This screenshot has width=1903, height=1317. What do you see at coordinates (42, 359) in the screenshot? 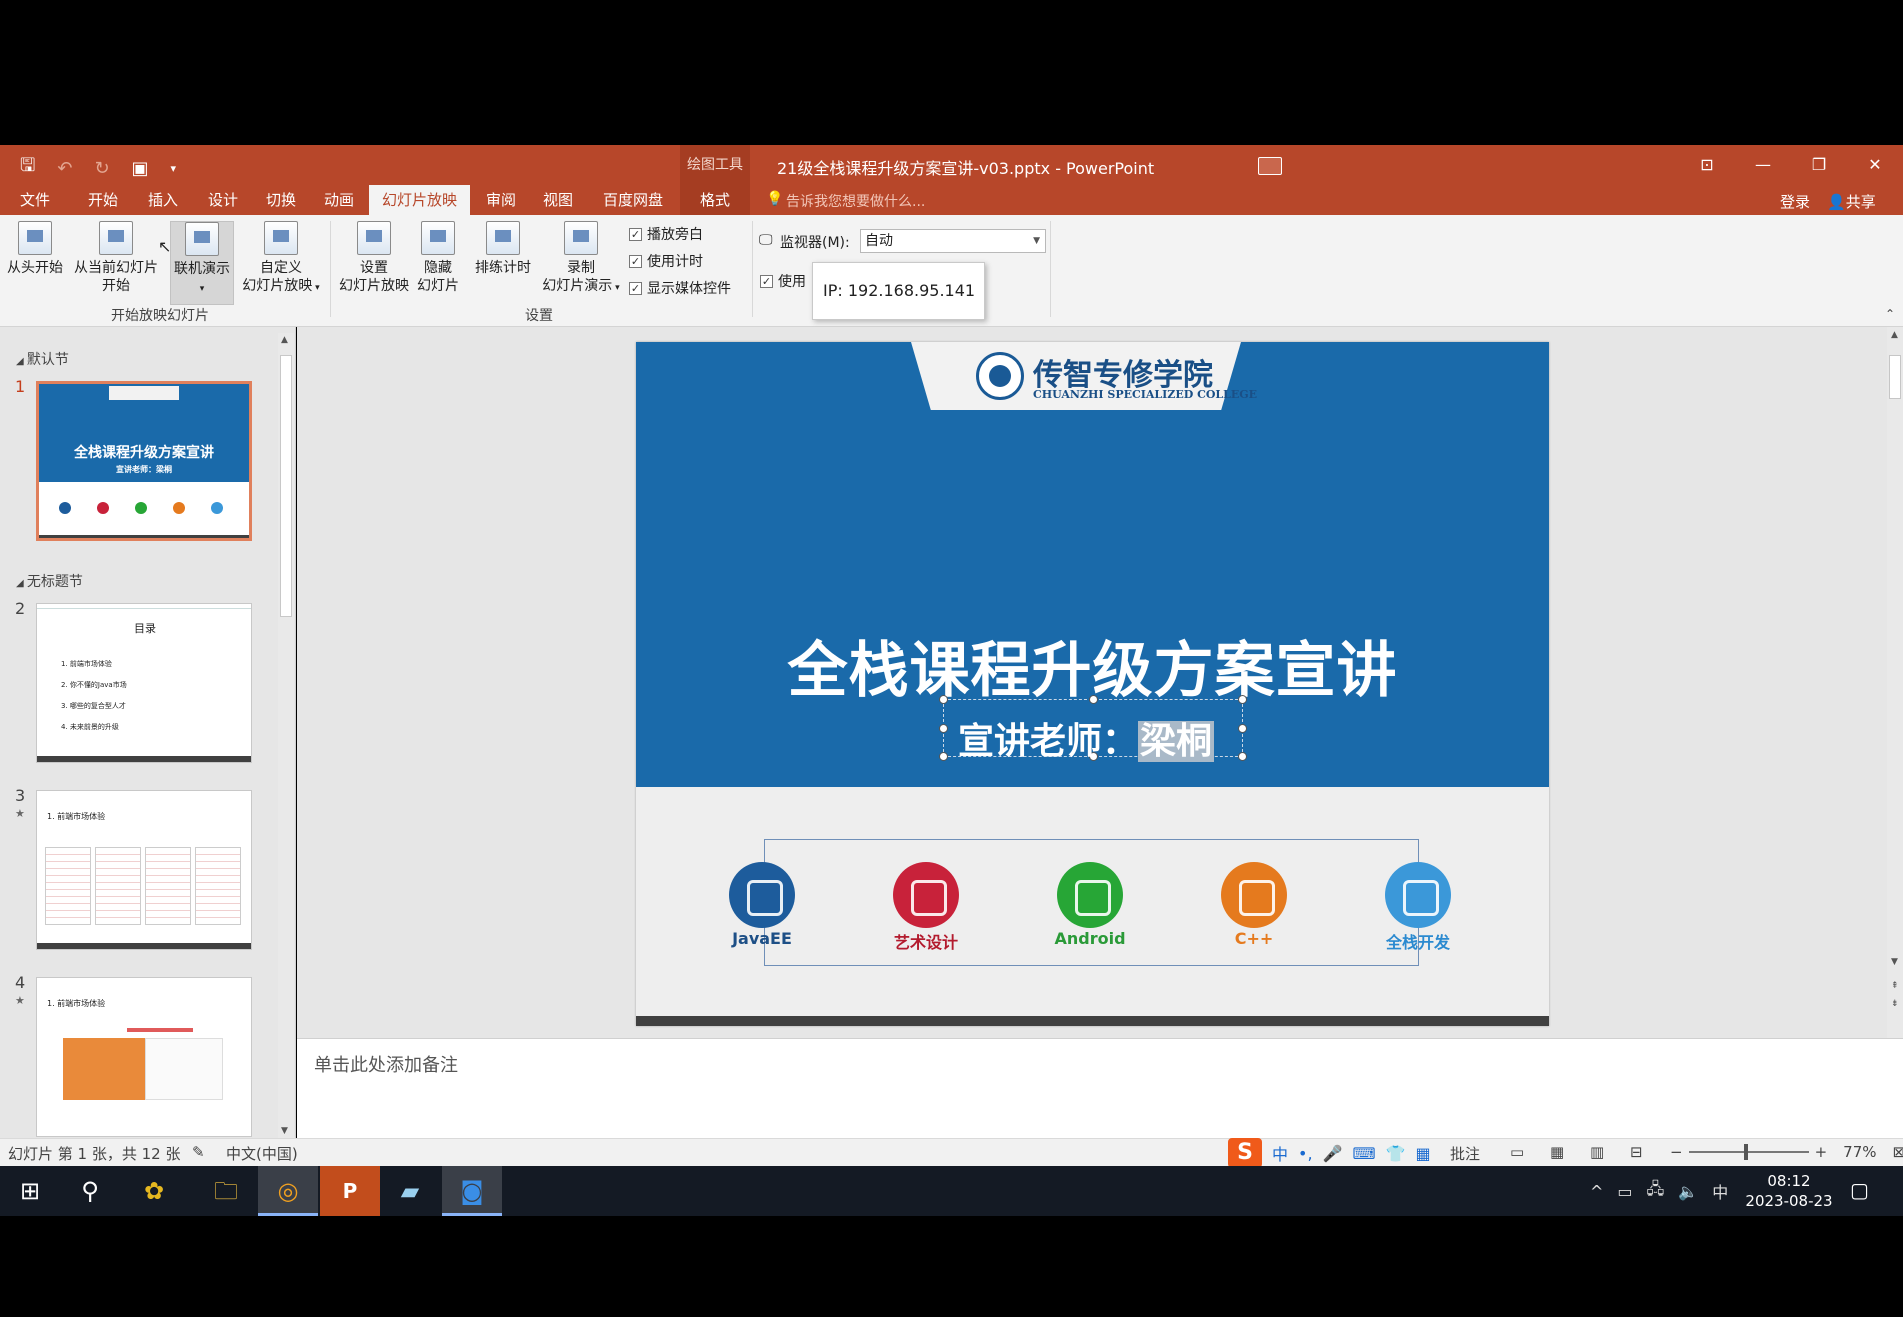
I see `section-default: ◢ 默认节` at bounding box center [42, 359].